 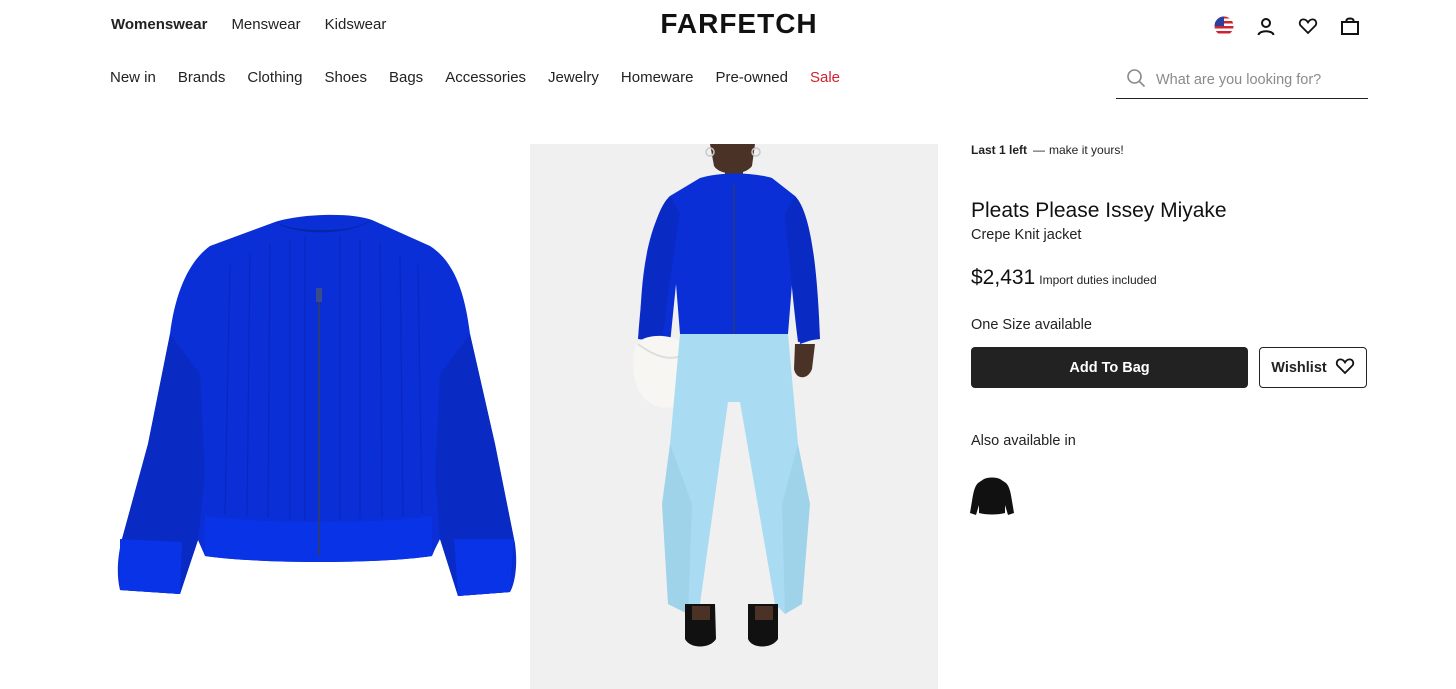 I want to click on us-flag-icon, so click(x=1224, y=26).